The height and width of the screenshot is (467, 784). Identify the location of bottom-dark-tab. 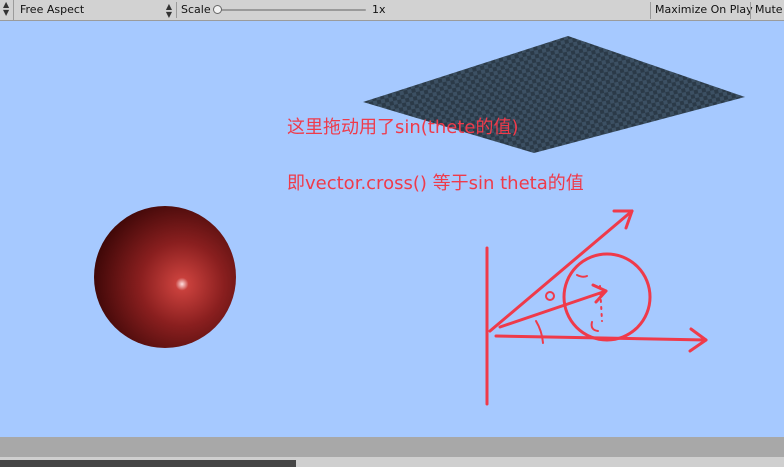
(148, 463).